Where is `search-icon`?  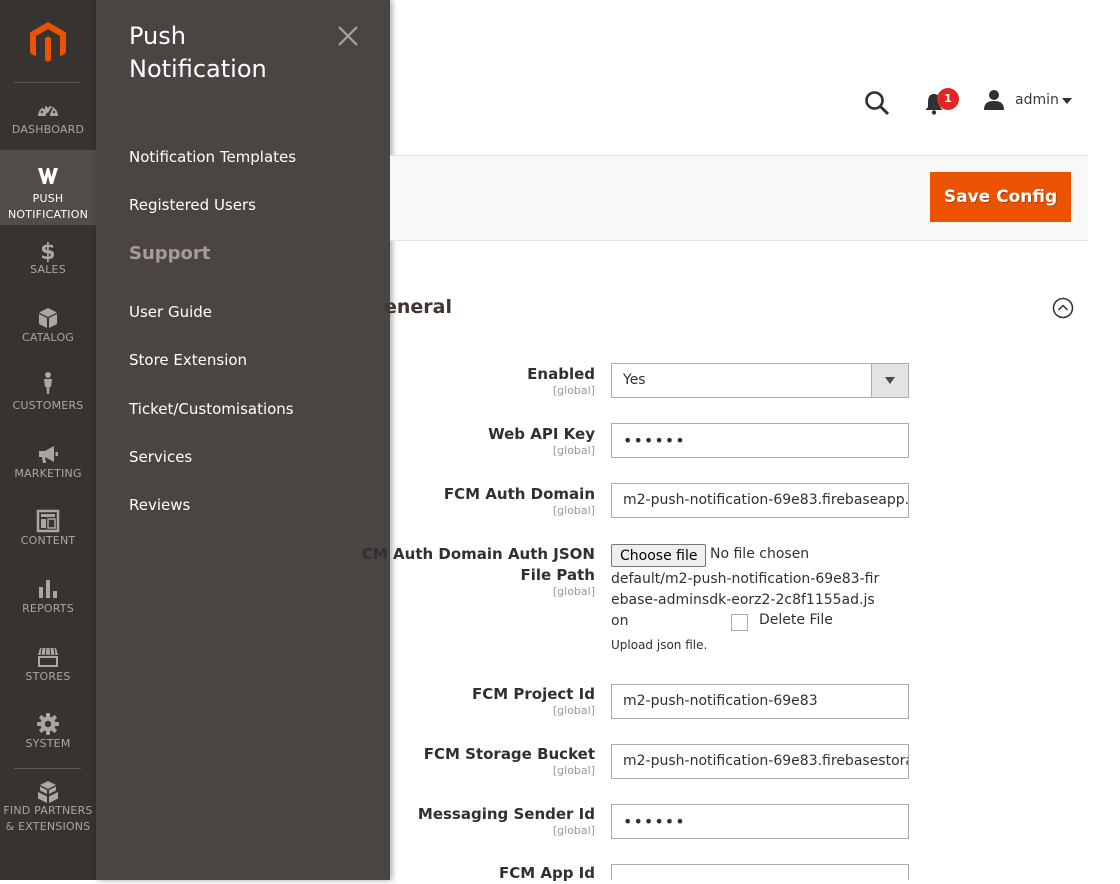
search-icon is located at coordinates (877, 103).